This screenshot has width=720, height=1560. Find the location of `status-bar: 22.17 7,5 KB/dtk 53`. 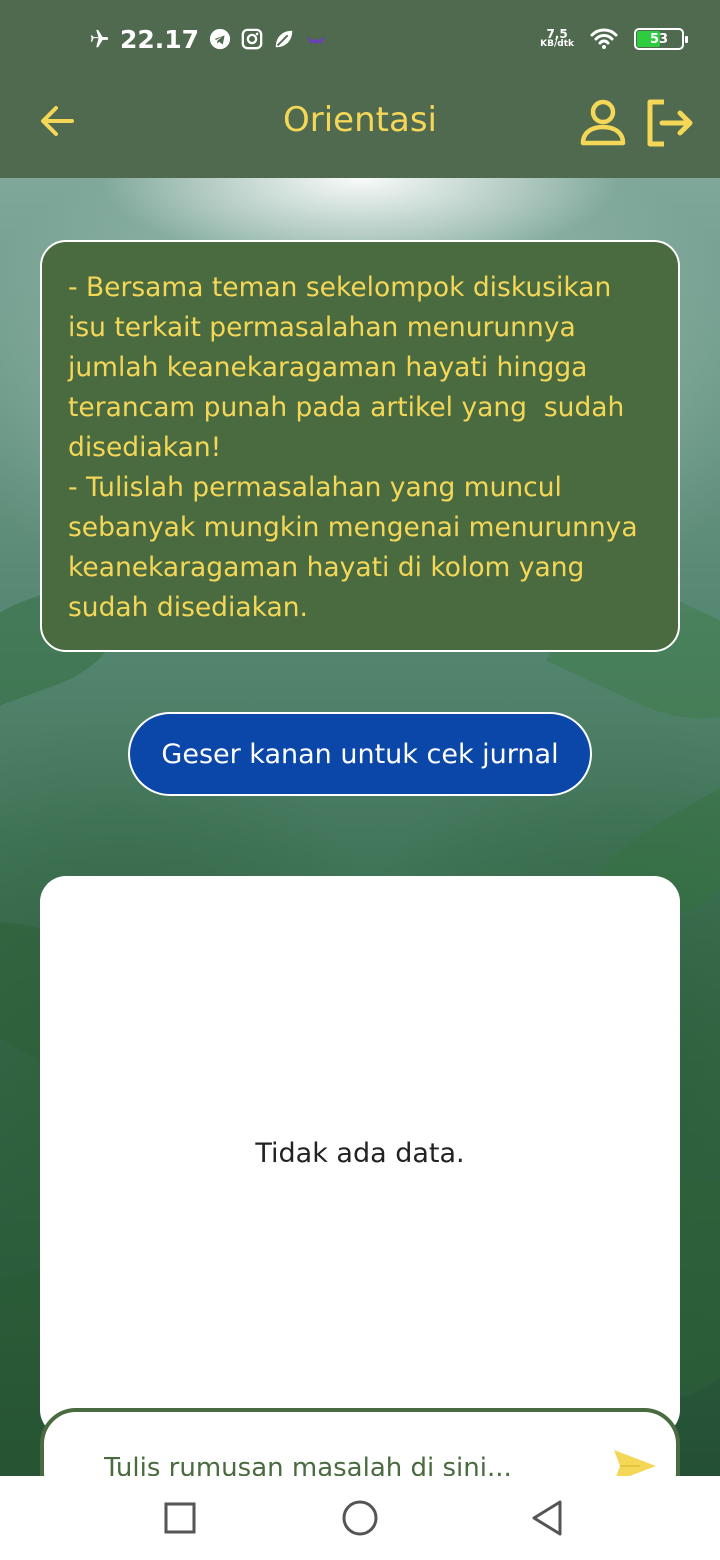

status-bar: 22.17 7,5 KB/dtk 53 is located at coordinates (360, 38).